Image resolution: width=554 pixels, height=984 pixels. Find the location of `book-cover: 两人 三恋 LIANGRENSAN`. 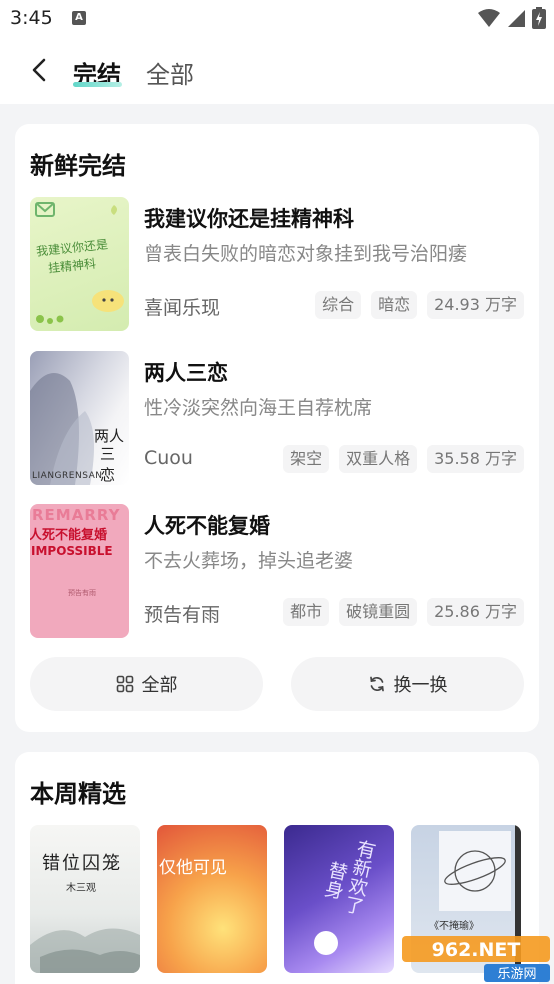

book-cover: 两人 三恋 LIANGRENSAN is located at coordinates (79, 418).